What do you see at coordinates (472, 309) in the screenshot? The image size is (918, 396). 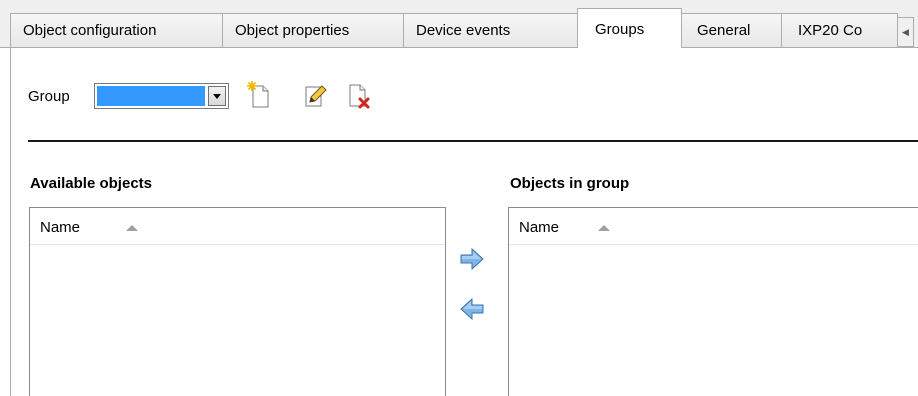 I see `arrow-left-icon` at bounding box center [472, 309].